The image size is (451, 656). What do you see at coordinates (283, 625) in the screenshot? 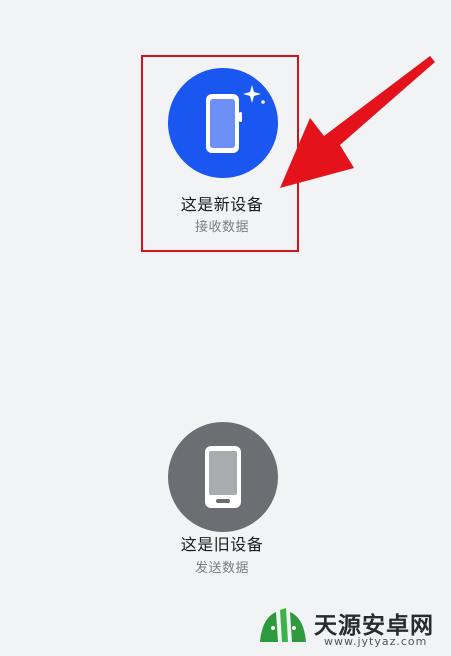
I see `android-logo-icon` at bounding box center [283, 625].